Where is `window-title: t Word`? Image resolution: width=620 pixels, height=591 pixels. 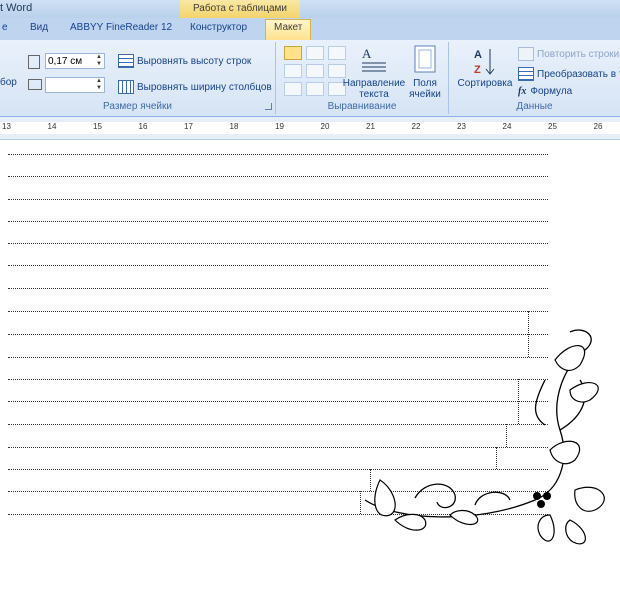 window-title: t Word is located at coordinates (16, 8).